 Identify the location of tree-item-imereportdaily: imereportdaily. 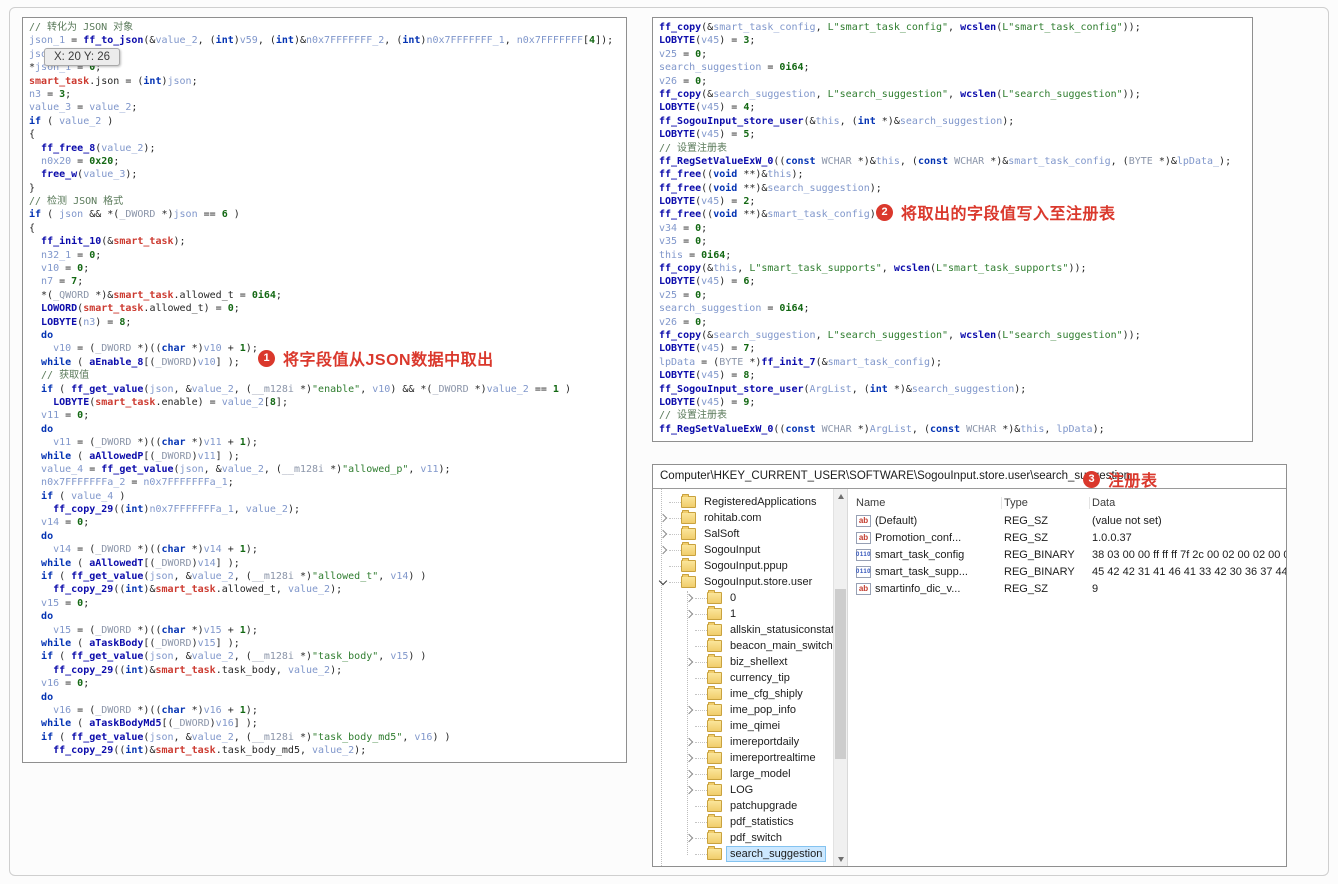
(743, 742).